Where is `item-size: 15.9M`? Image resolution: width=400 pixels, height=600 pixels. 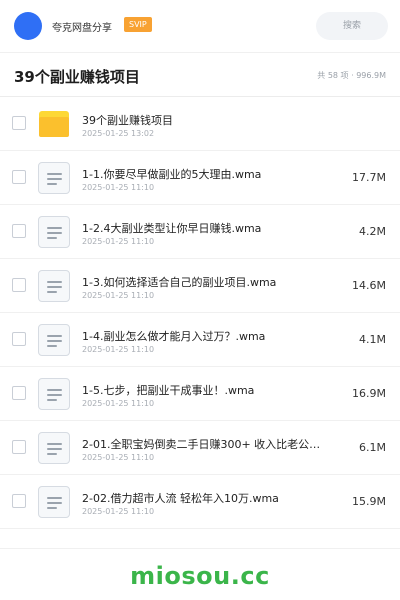
item-size: 15.9M is located at coordinates (369, 501).